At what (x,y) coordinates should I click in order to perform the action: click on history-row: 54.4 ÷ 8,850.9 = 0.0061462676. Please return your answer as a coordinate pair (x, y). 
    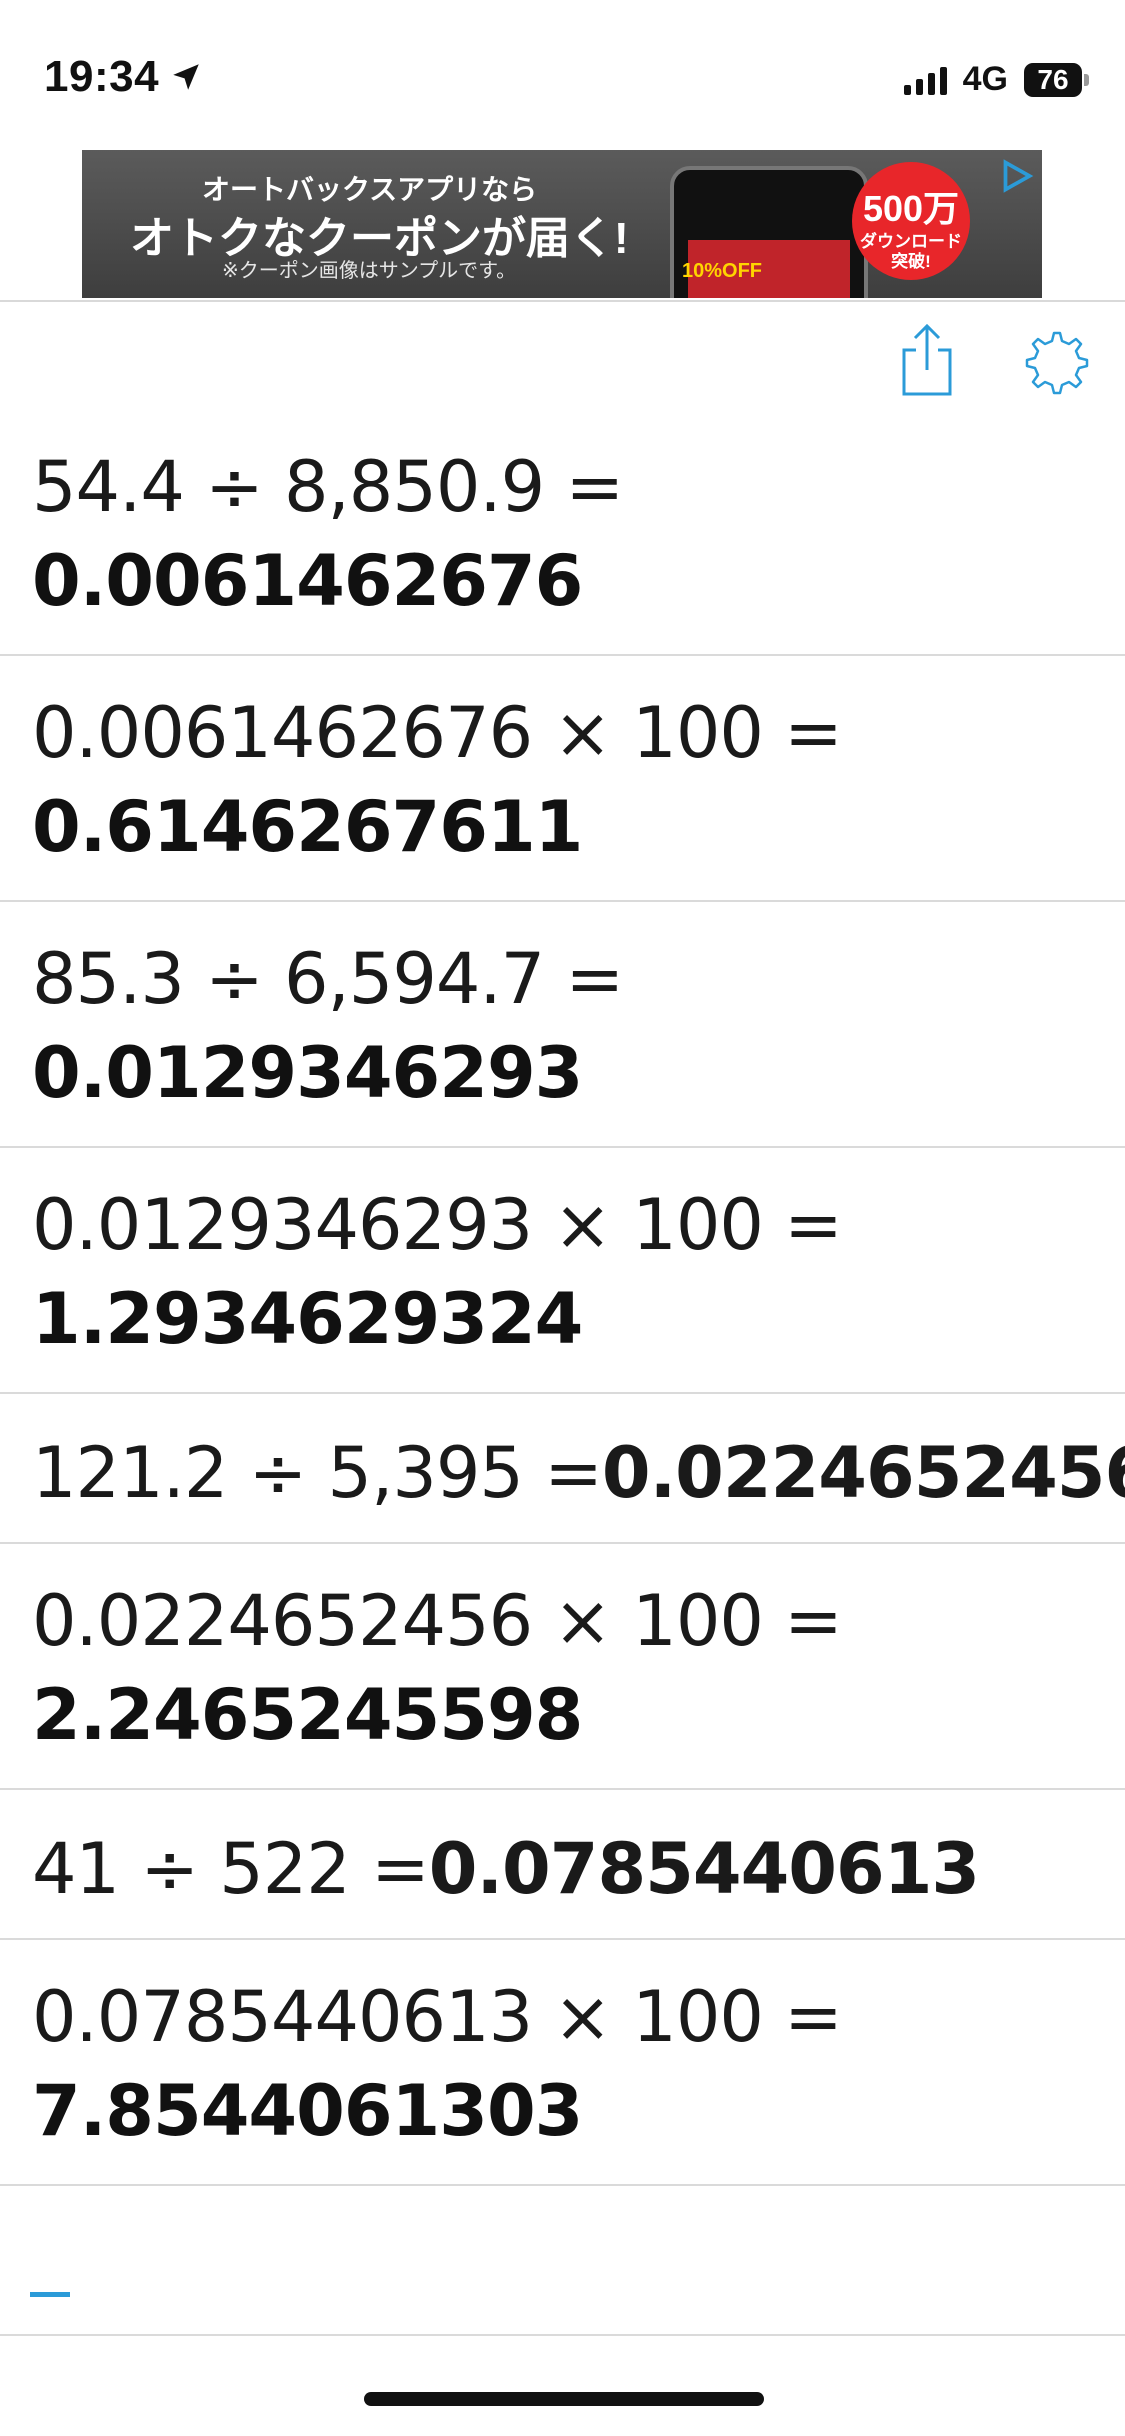
    Looking at the image, I should click on (562, 533).